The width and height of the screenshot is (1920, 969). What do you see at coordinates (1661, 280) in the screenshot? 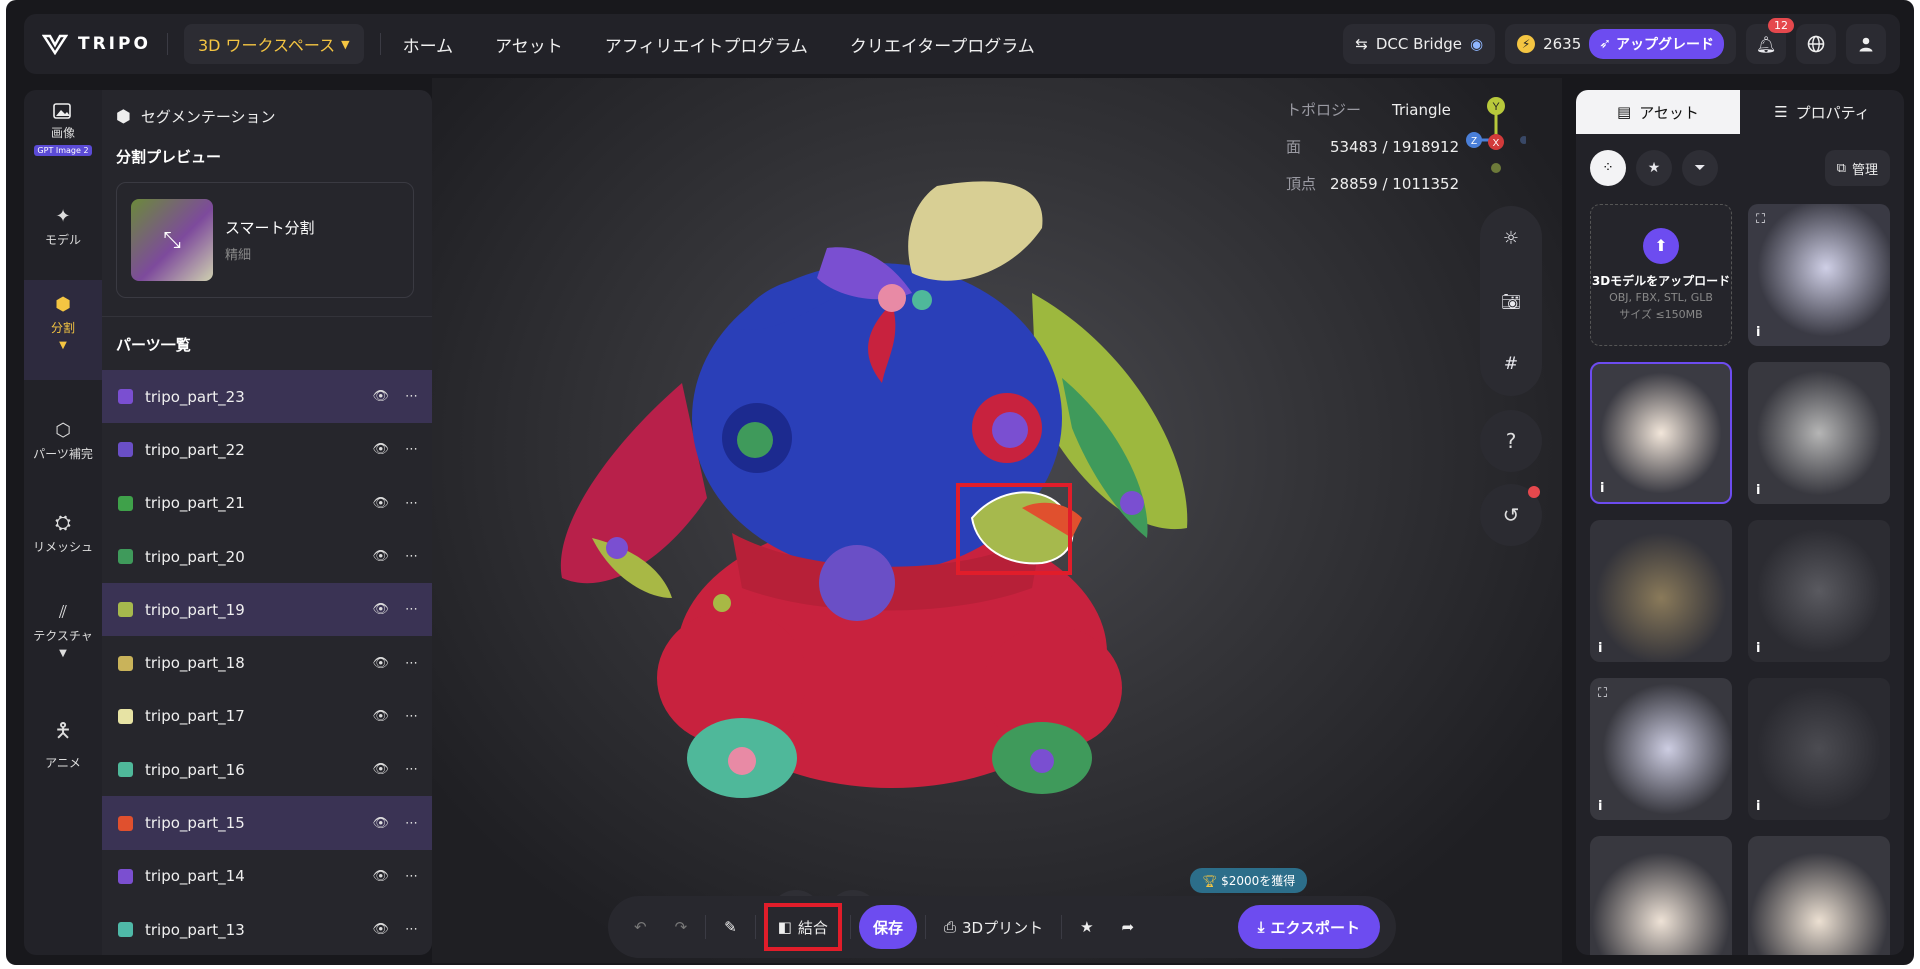
I see `upload-title: 3Dモデルをアップロード` at bounding box center [1661, 280].